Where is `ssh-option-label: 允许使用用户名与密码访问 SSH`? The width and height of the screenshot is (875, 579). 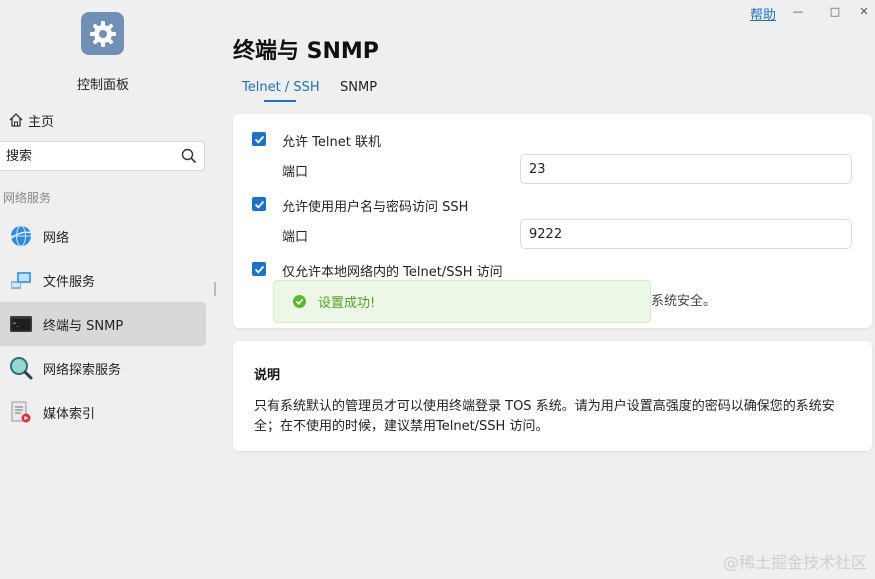 ssh-option-label: 允许使用用户名与密码访问 SSH is located at coordinates (375, 207).